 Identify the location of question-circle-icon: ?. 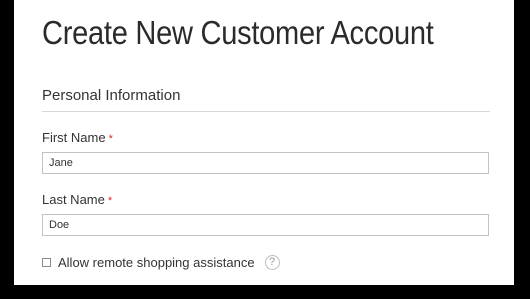
(272, 262).